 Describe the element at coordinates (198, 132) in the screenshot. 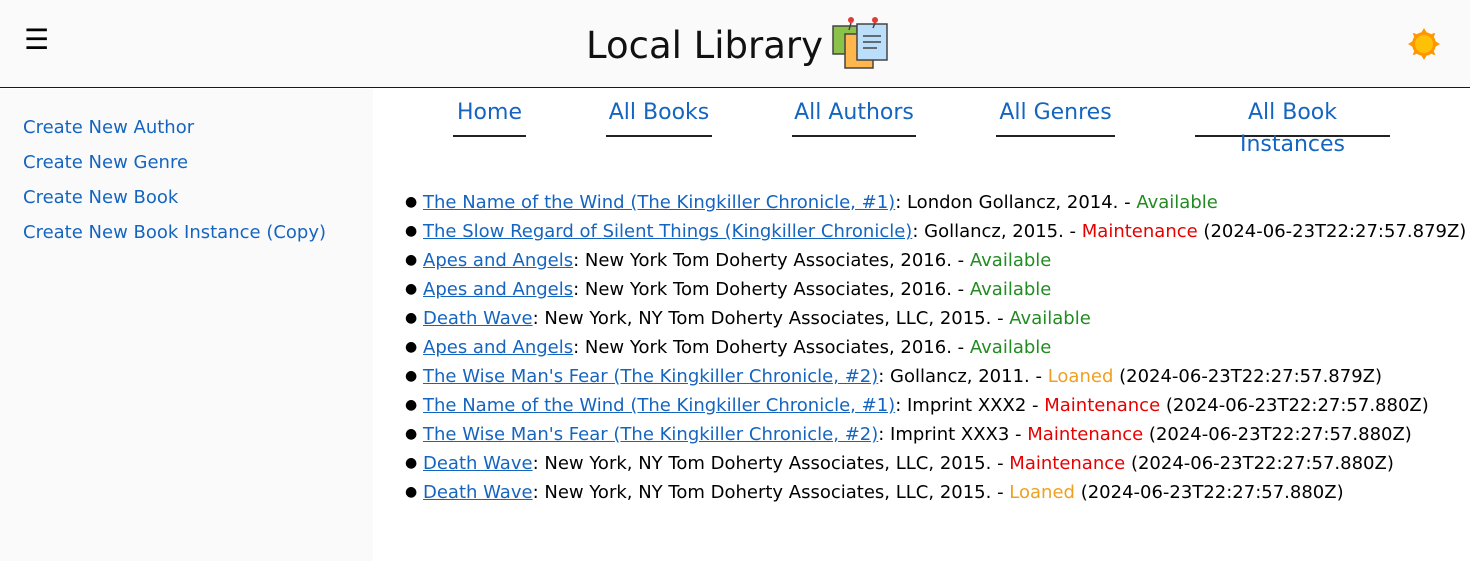

I see `sidebar-item: Create New Author` at that location.